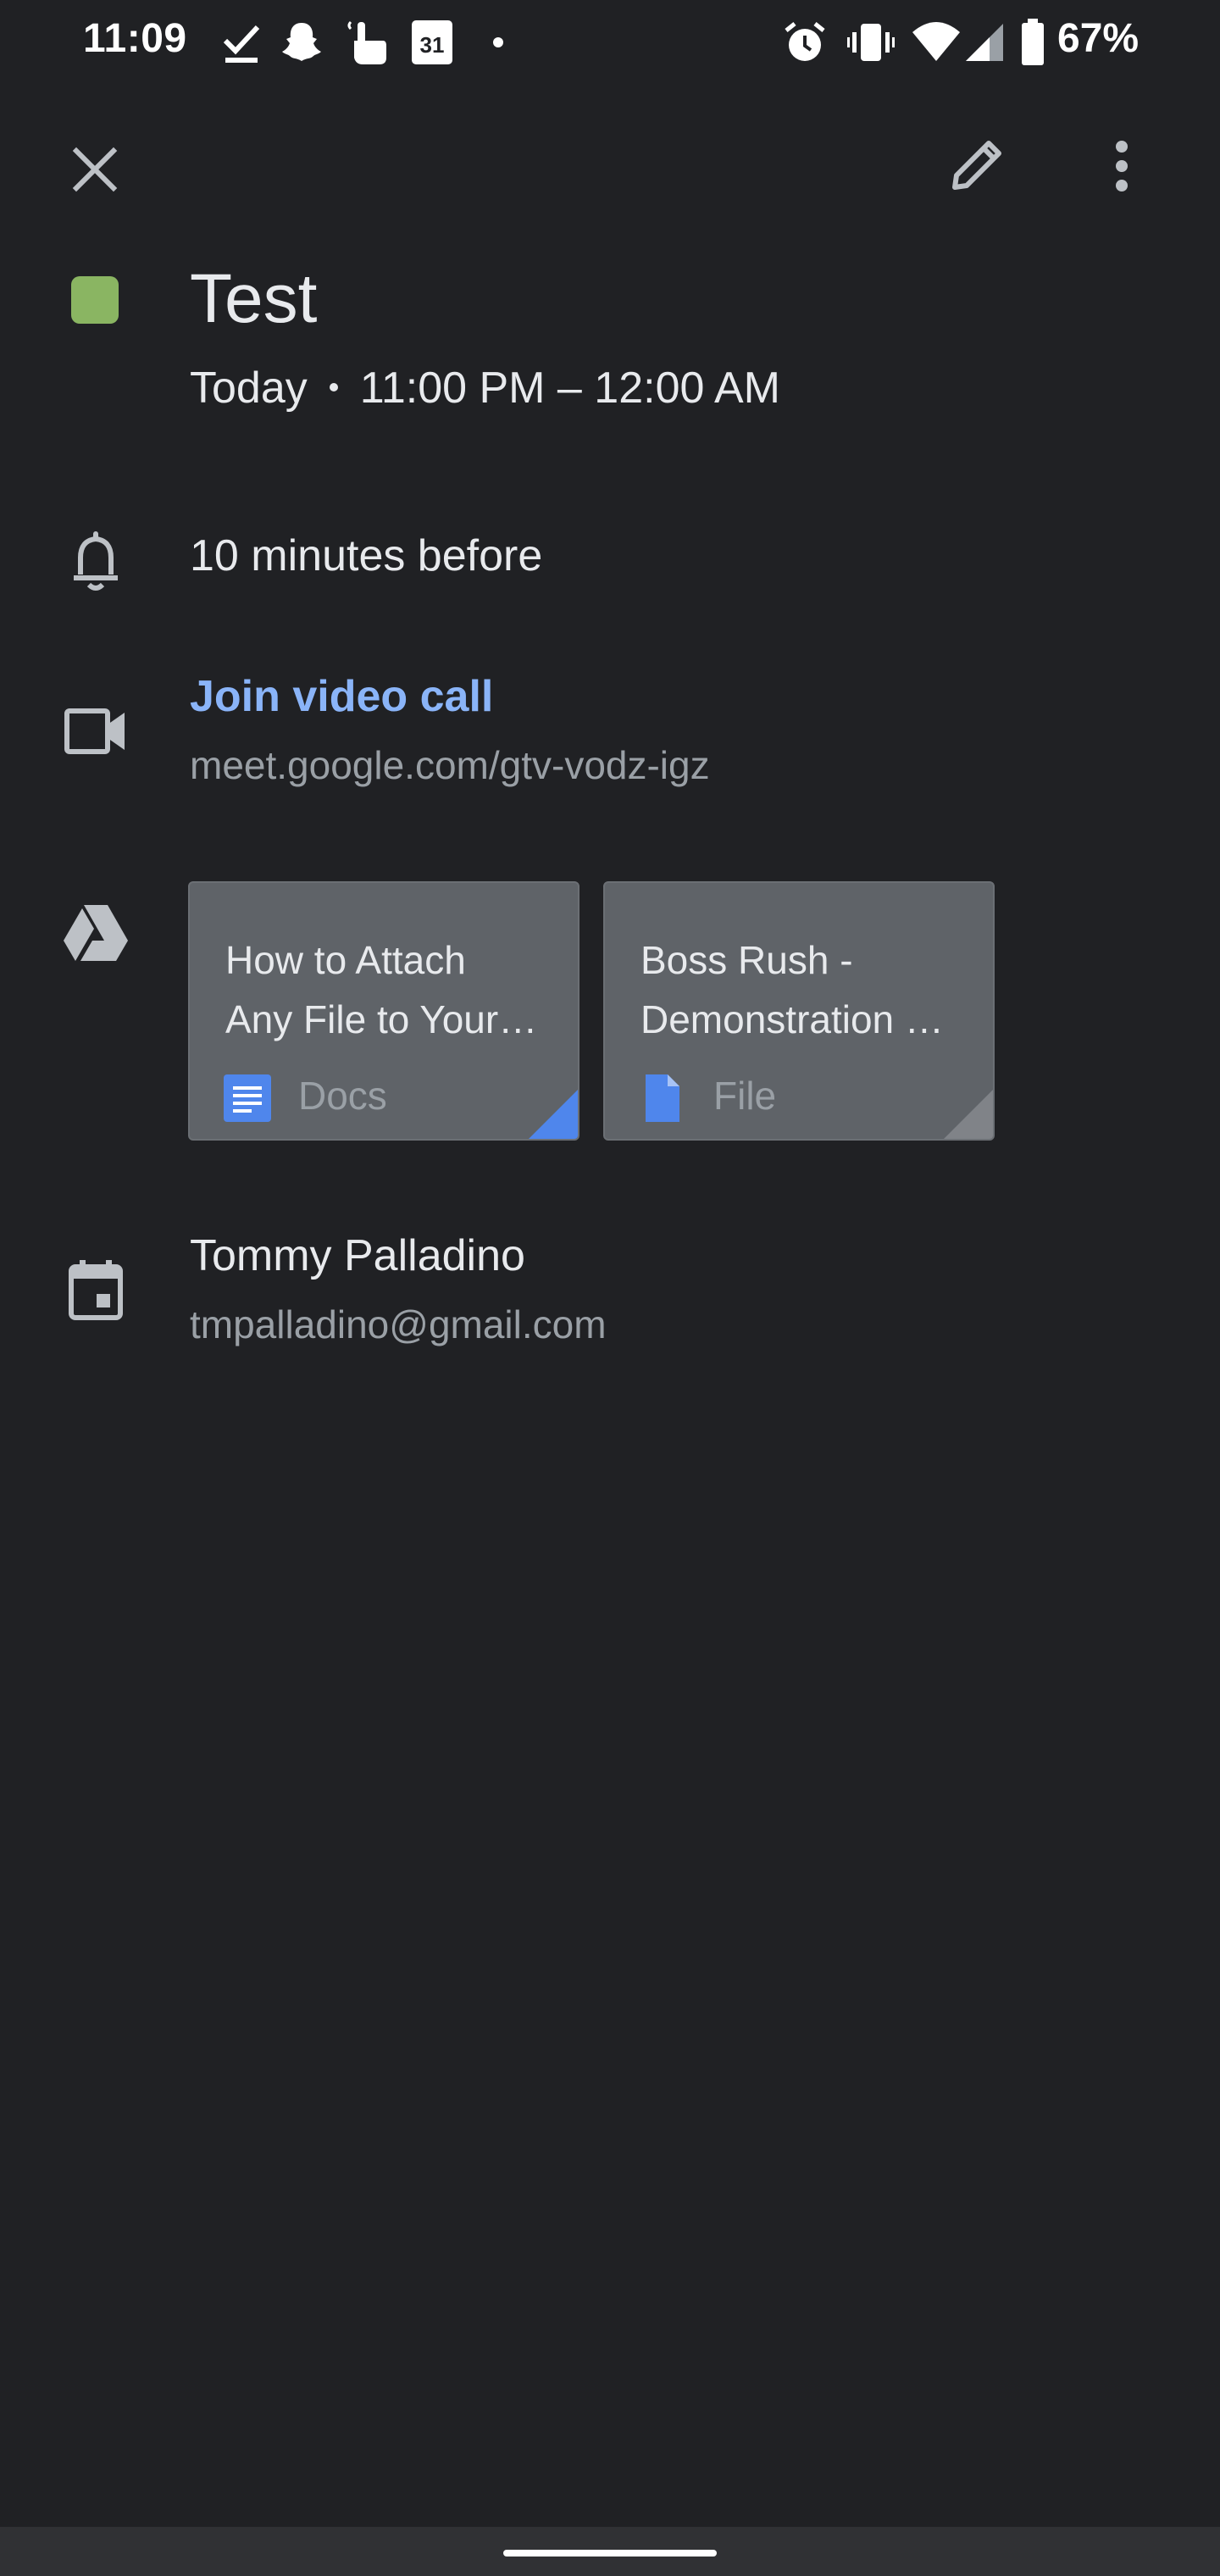 This screenshot has width=1220, height=2576. What do you see at coordinates (357, 1255) in the screenshot?
I see `organizer-name: Tommy Palladino` at bounding box center [357, 1255].